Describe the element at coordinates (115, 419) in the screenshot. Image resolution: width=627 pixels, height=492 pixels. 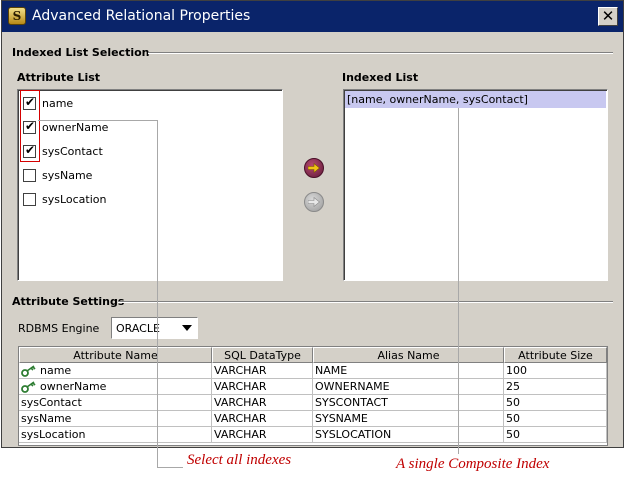
I see `attribute-name-cell: sysName` at that location.